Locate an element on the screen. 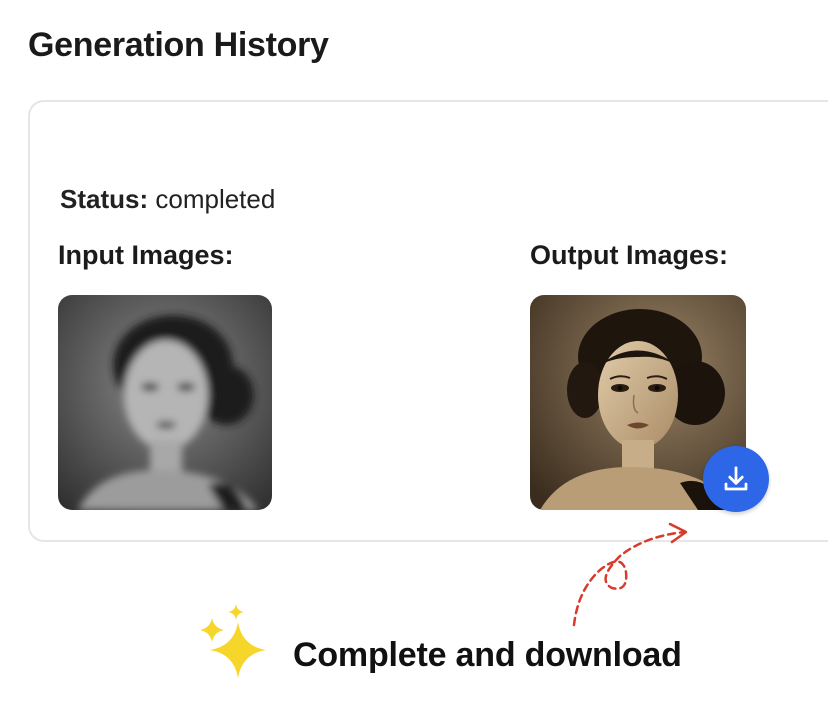 Image resolution: width=828 pixels, height=717 pixels. annotation-caption: Complete and download is located at coordinates (487, 655).